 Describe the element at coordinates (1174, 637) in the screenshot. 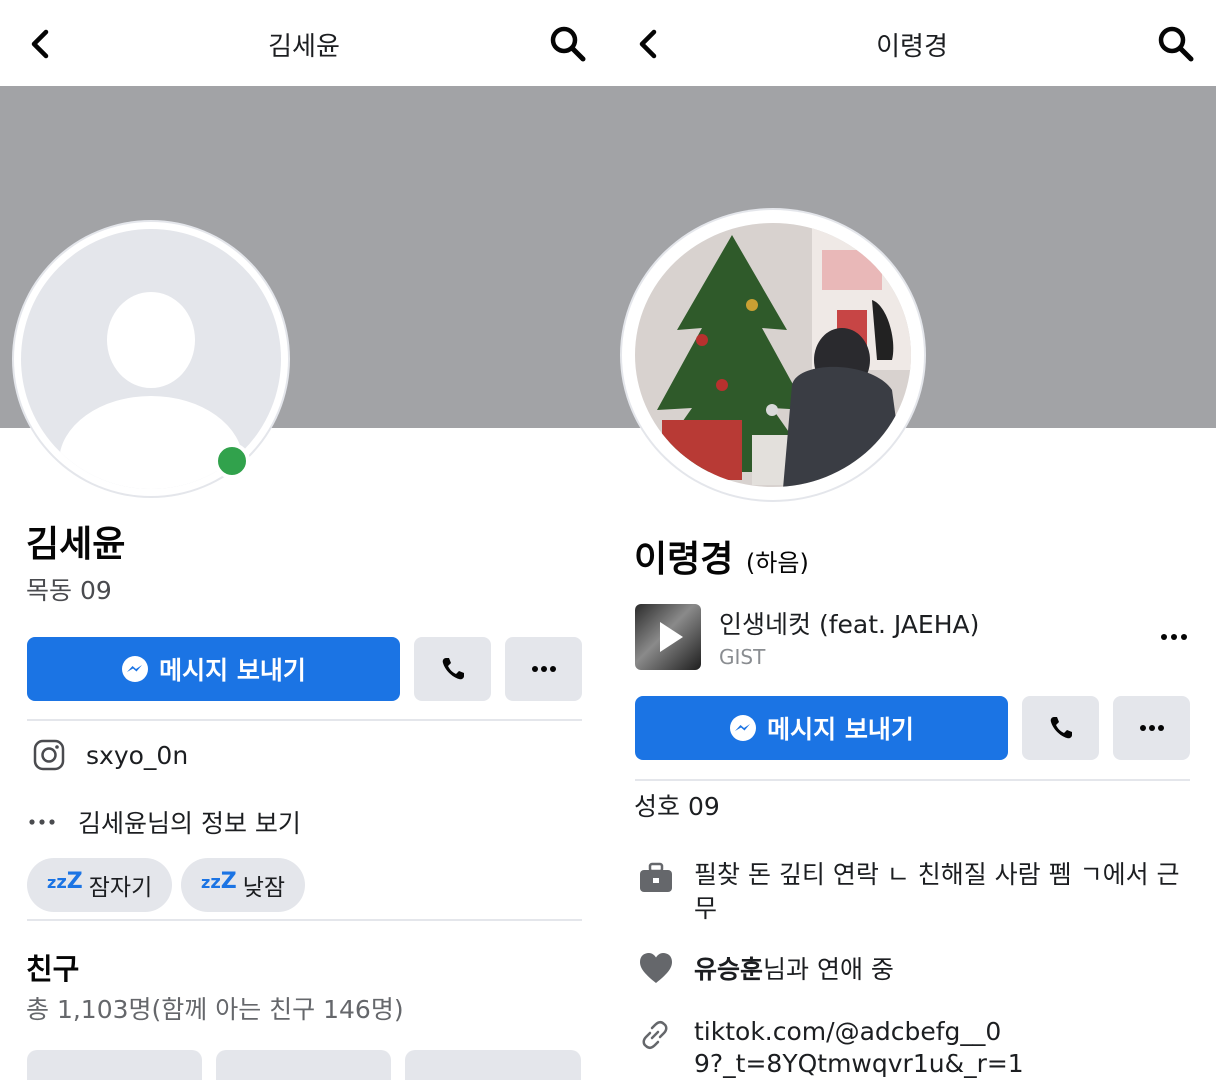

I see `song-more-dots-icon` at that location.